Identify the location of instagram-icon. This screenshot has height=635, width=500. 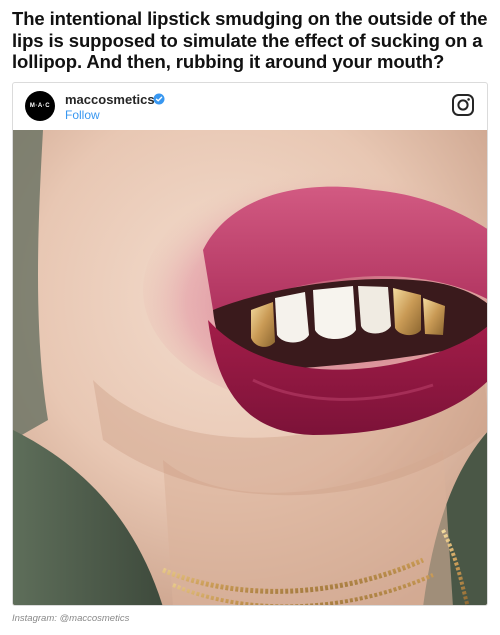
(463, 105).